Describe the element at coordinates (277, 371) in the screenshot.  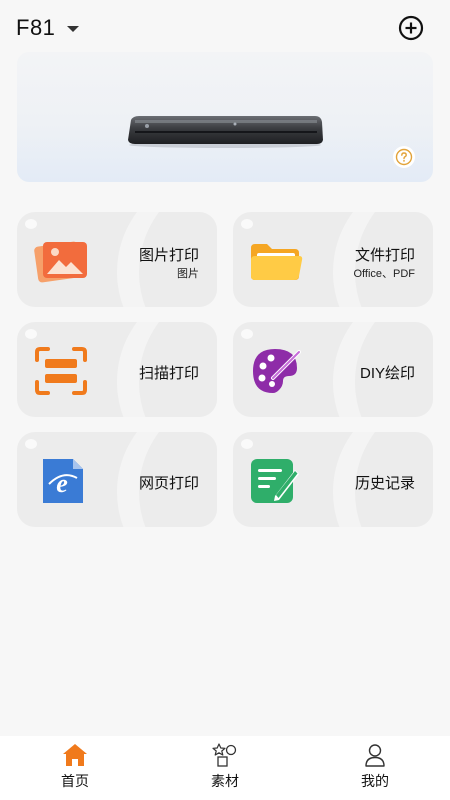
I see `palette-icon` at that location.